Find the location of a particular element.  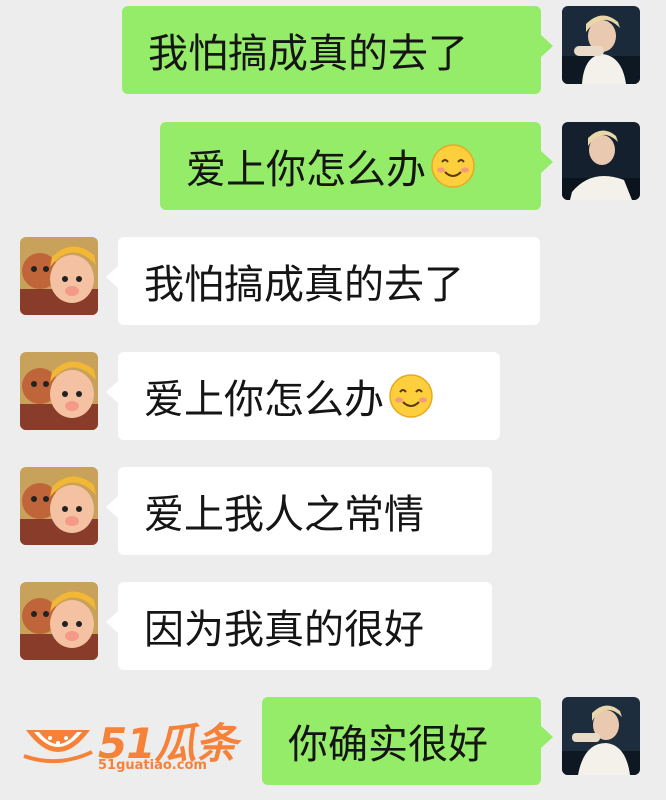

watermelon-logo-icon is located at coordinates (58, 740).